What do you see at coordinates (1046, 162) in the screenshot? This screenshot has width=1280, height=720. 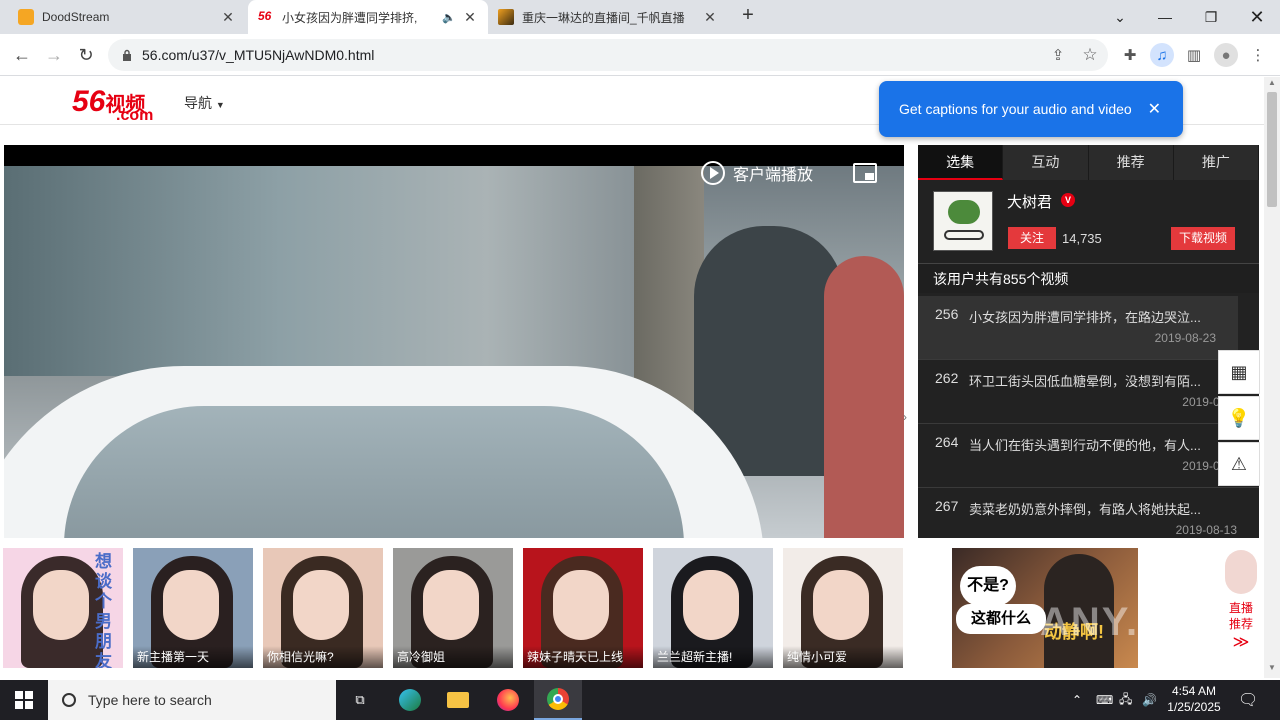 I see `tab-interaction: 互动` at bounding box center [1046, 162].